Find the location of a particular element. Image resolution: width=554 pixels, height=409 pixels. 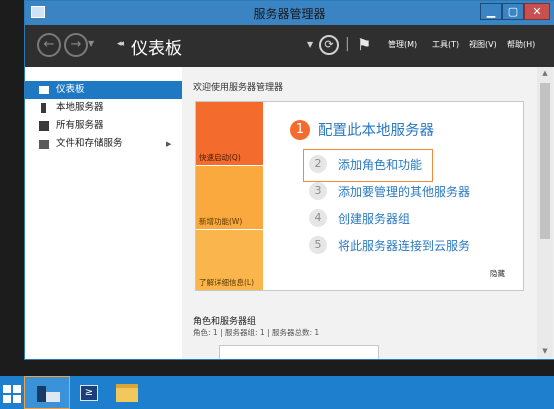

history-dropdown-icon: ▼ is located at coordinates (91, 43).